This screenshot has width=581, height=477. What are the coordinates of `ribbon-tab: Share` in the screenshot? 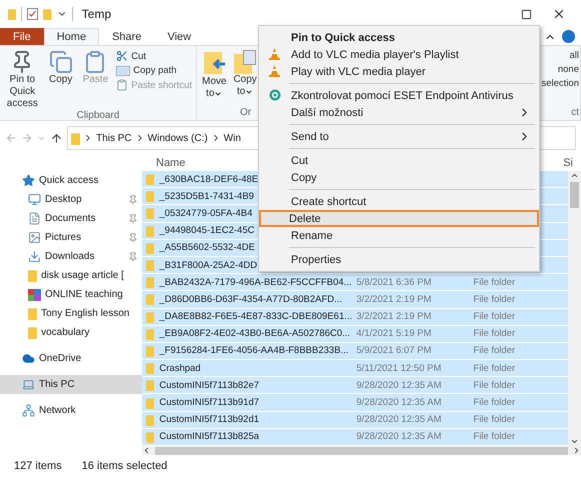 It's located at (126, 36).